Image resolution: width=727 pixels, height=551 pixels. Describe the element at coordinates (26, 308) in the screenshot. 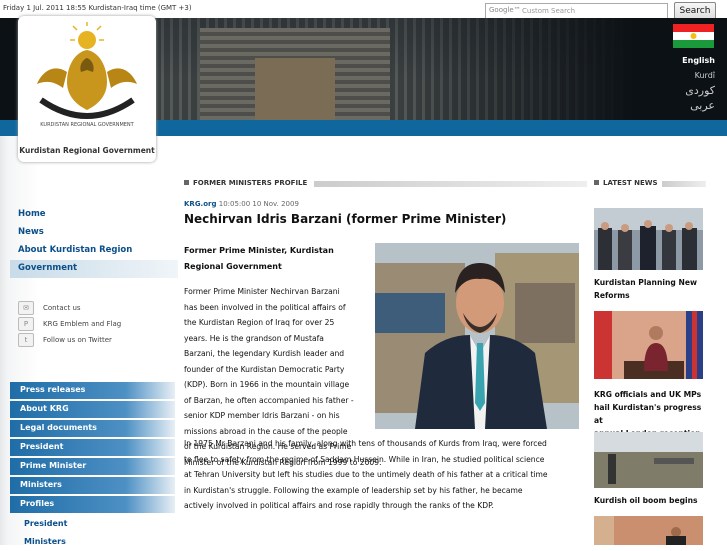

I see `envelope-icon: ✉` at that location.